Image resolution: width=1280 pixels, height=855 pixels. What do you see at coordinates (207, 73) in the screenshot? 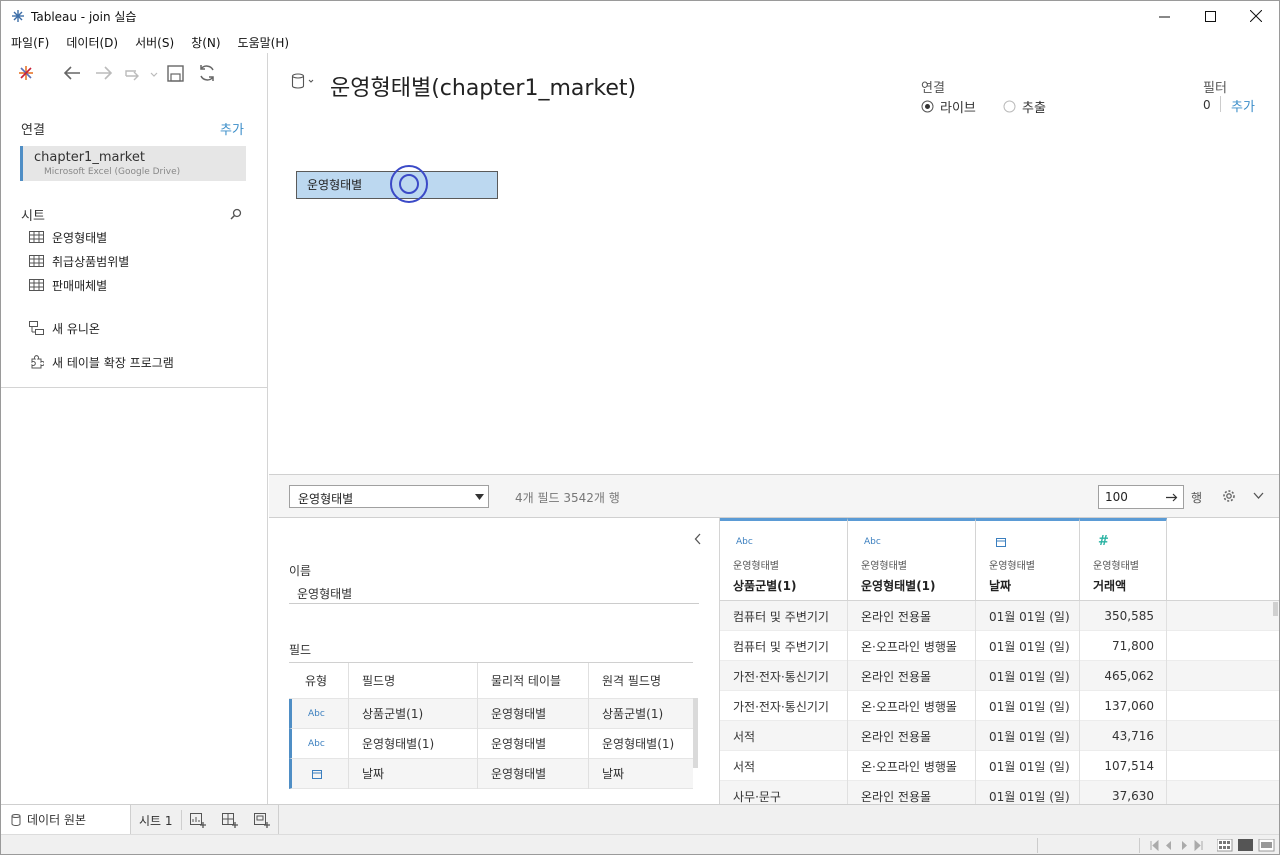
I see `refresh-icon` at bounding box center [207, 73].